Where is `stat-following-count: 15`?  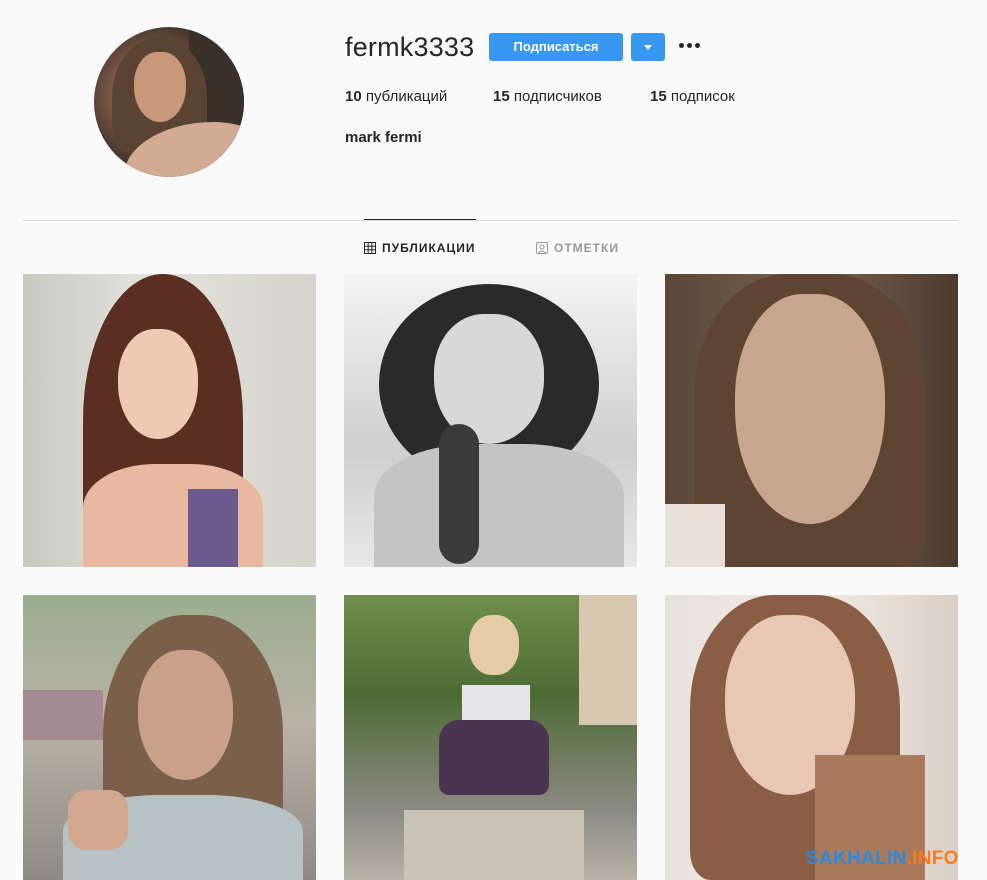
stat-following-count: 15 is located at coordinates (658, 96).